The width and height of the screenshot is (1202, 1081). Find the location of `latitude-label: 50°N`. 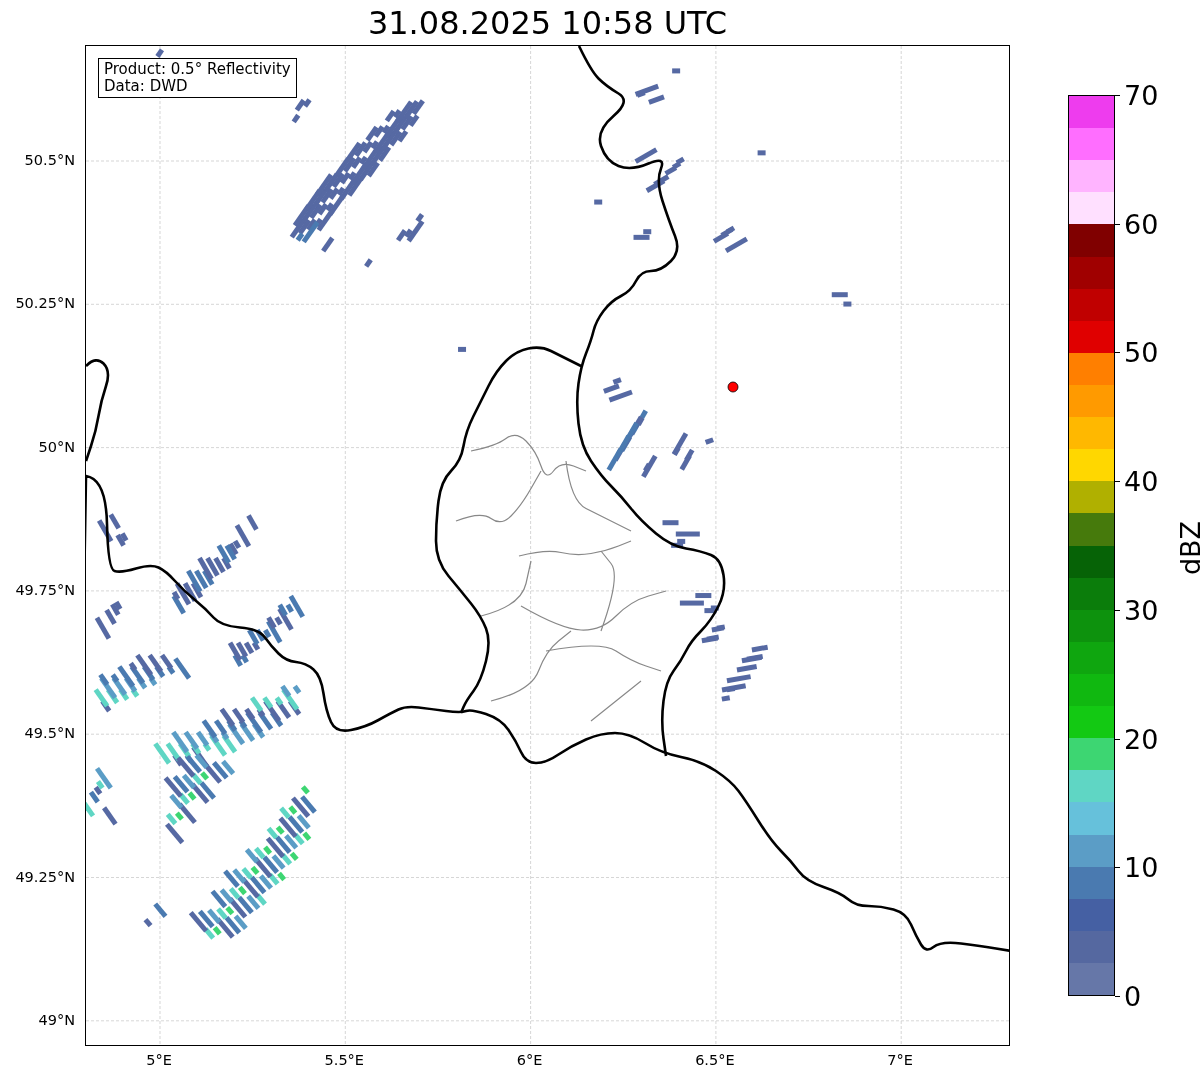

latitude-label: 50°N is located at coordinates (56, 446).